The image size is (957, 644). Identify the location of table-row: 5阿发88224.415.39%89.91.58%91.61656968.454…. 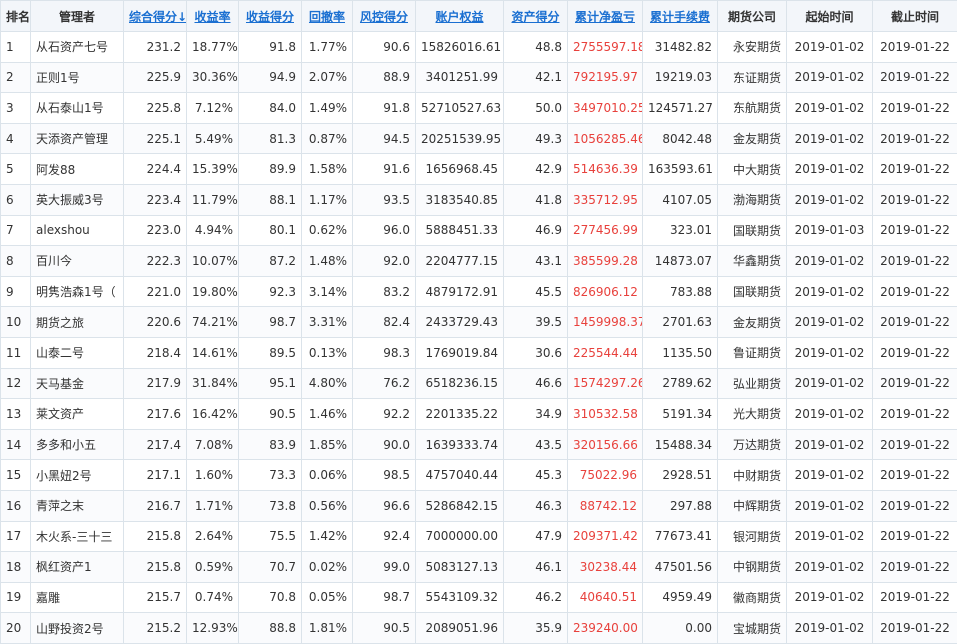
(479, 169).